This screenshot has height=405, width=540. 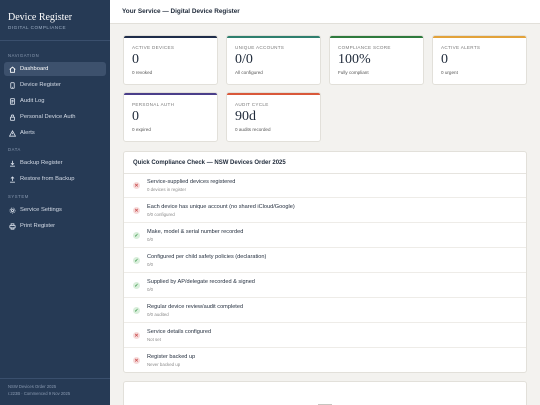 I want to click on sidebar-item-dashboard: Dashboard, so click(x=55, y=69).